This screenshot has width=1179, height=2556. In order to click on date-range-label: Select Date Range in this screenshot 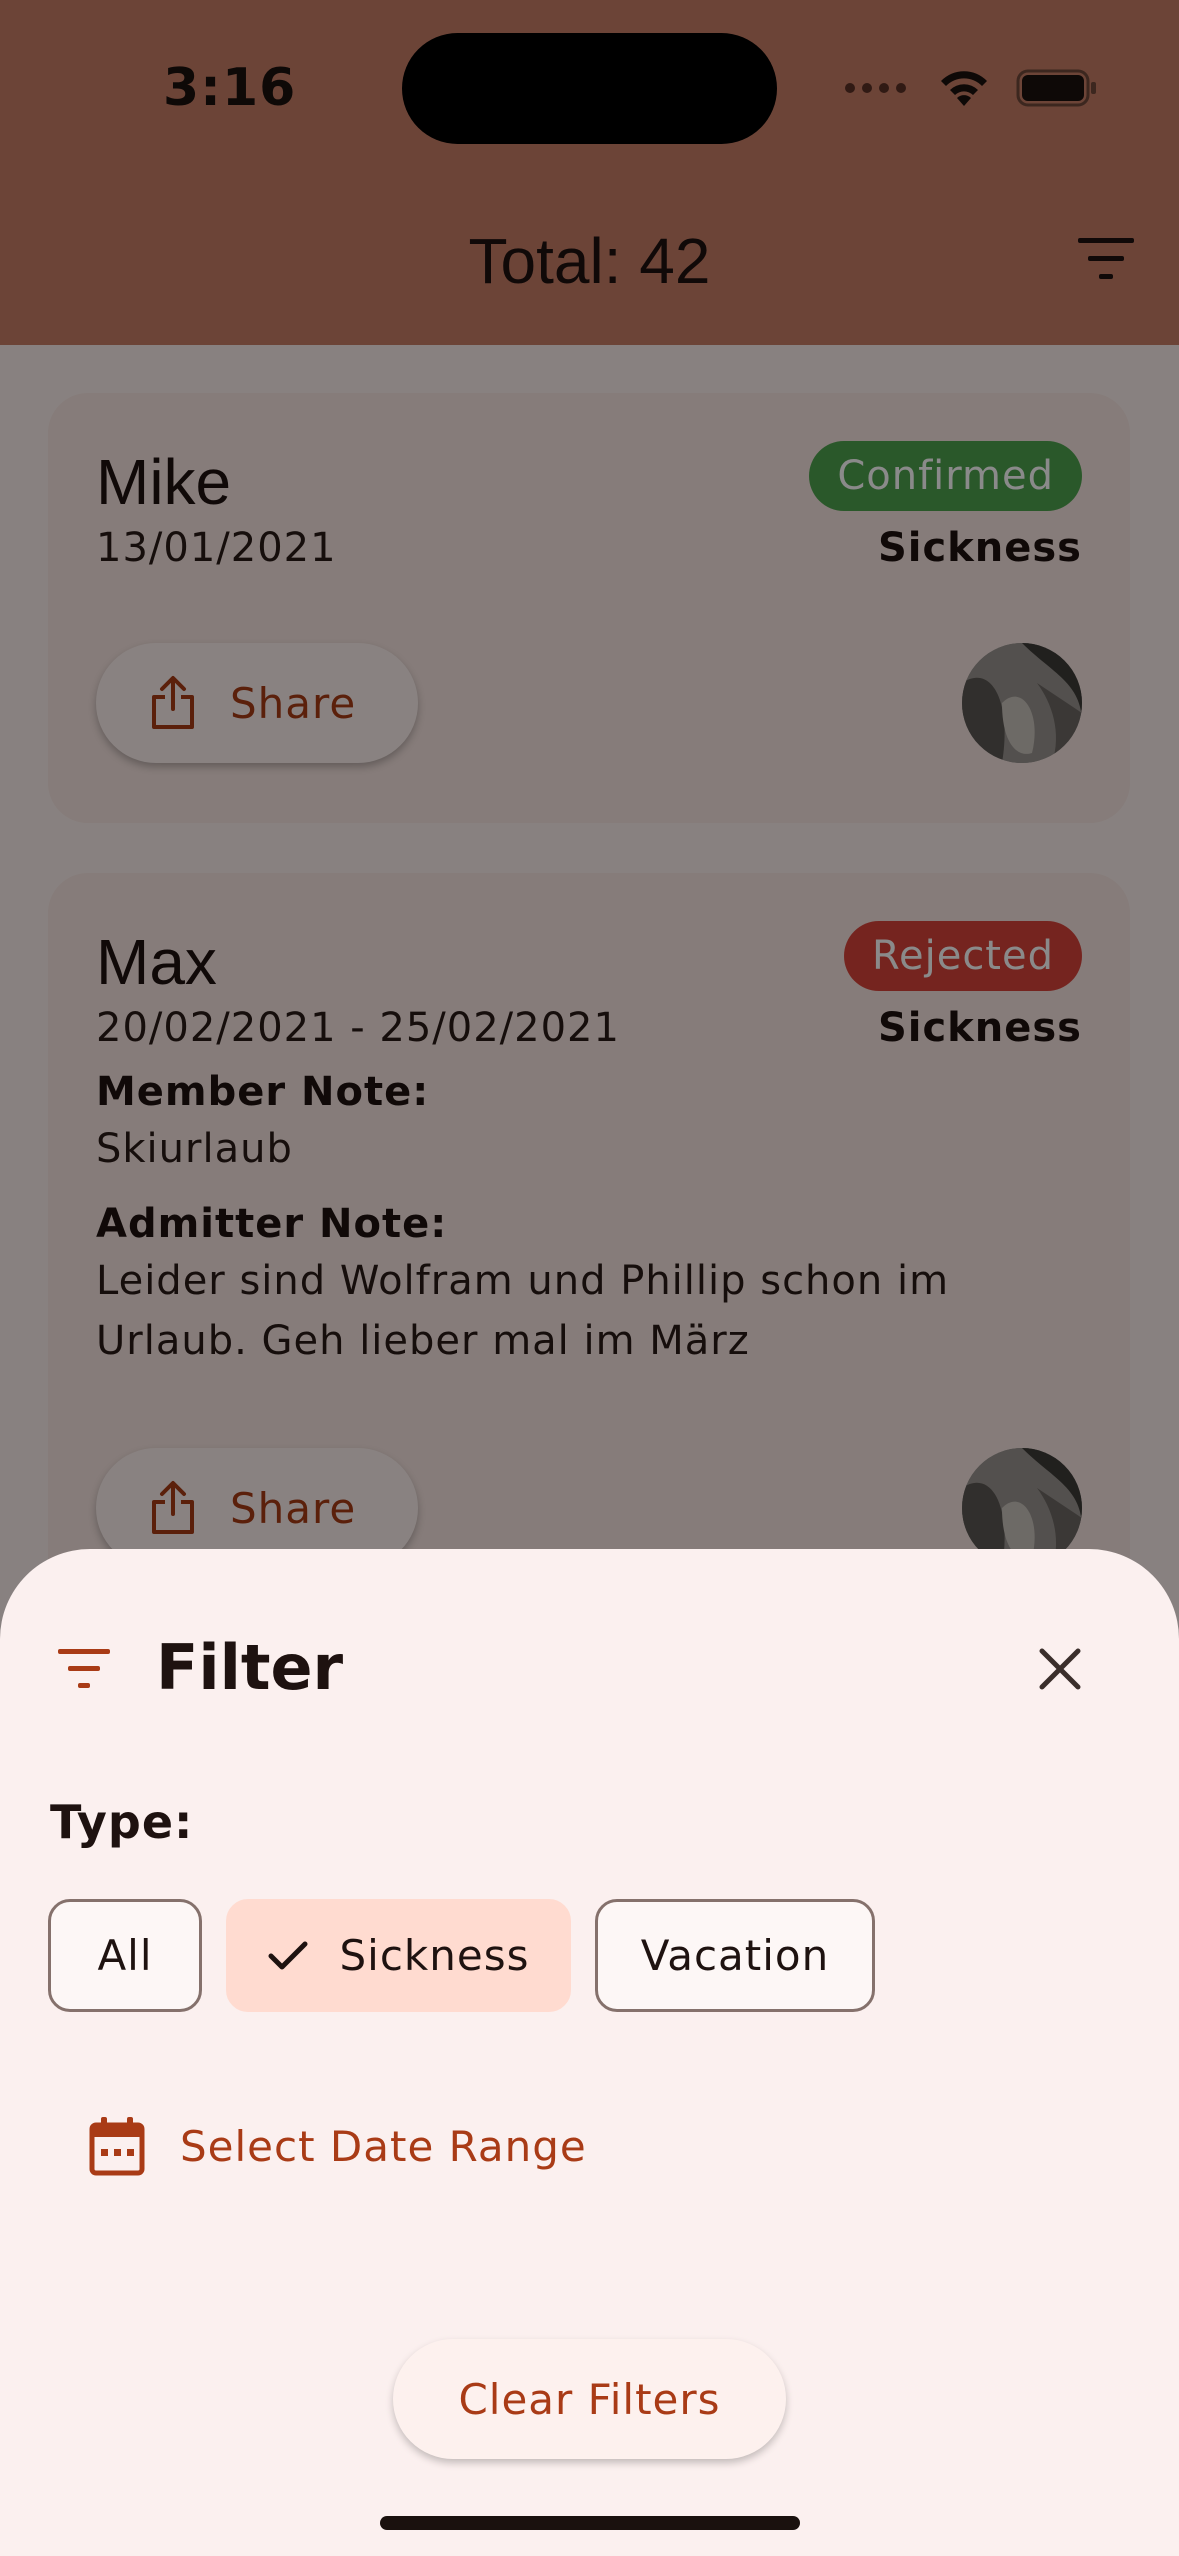, I will do `click(383, 2146)`.